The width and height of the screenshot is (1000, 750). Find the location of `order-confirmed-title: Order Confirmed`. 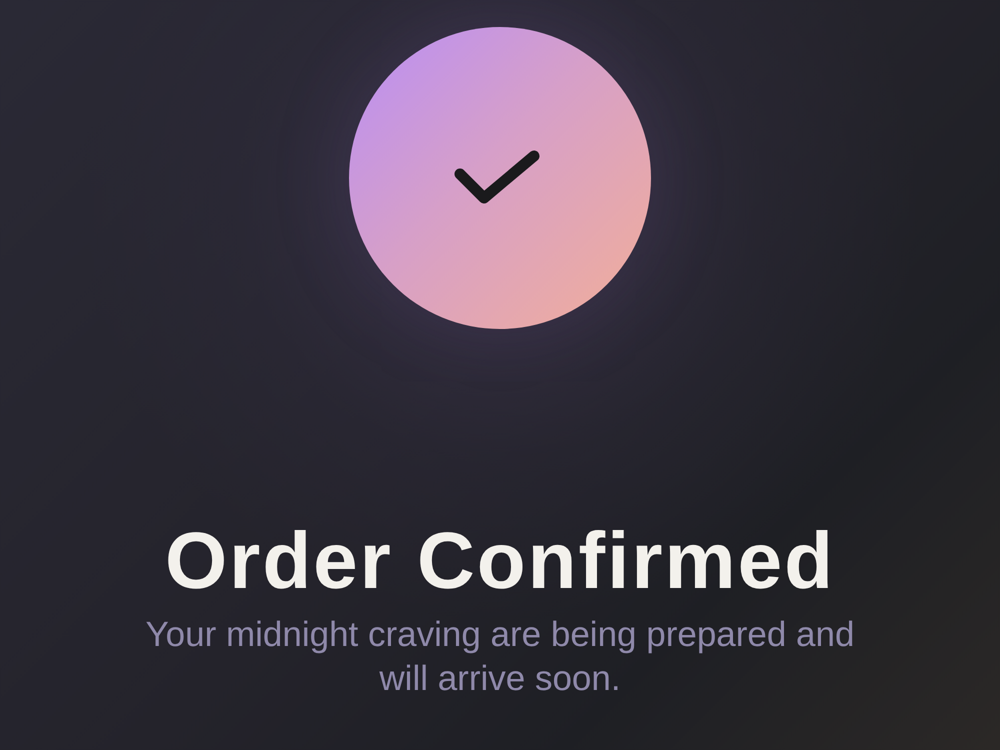

order-confirmed-title: Order Confirmed is located at coordinates (500, 561).